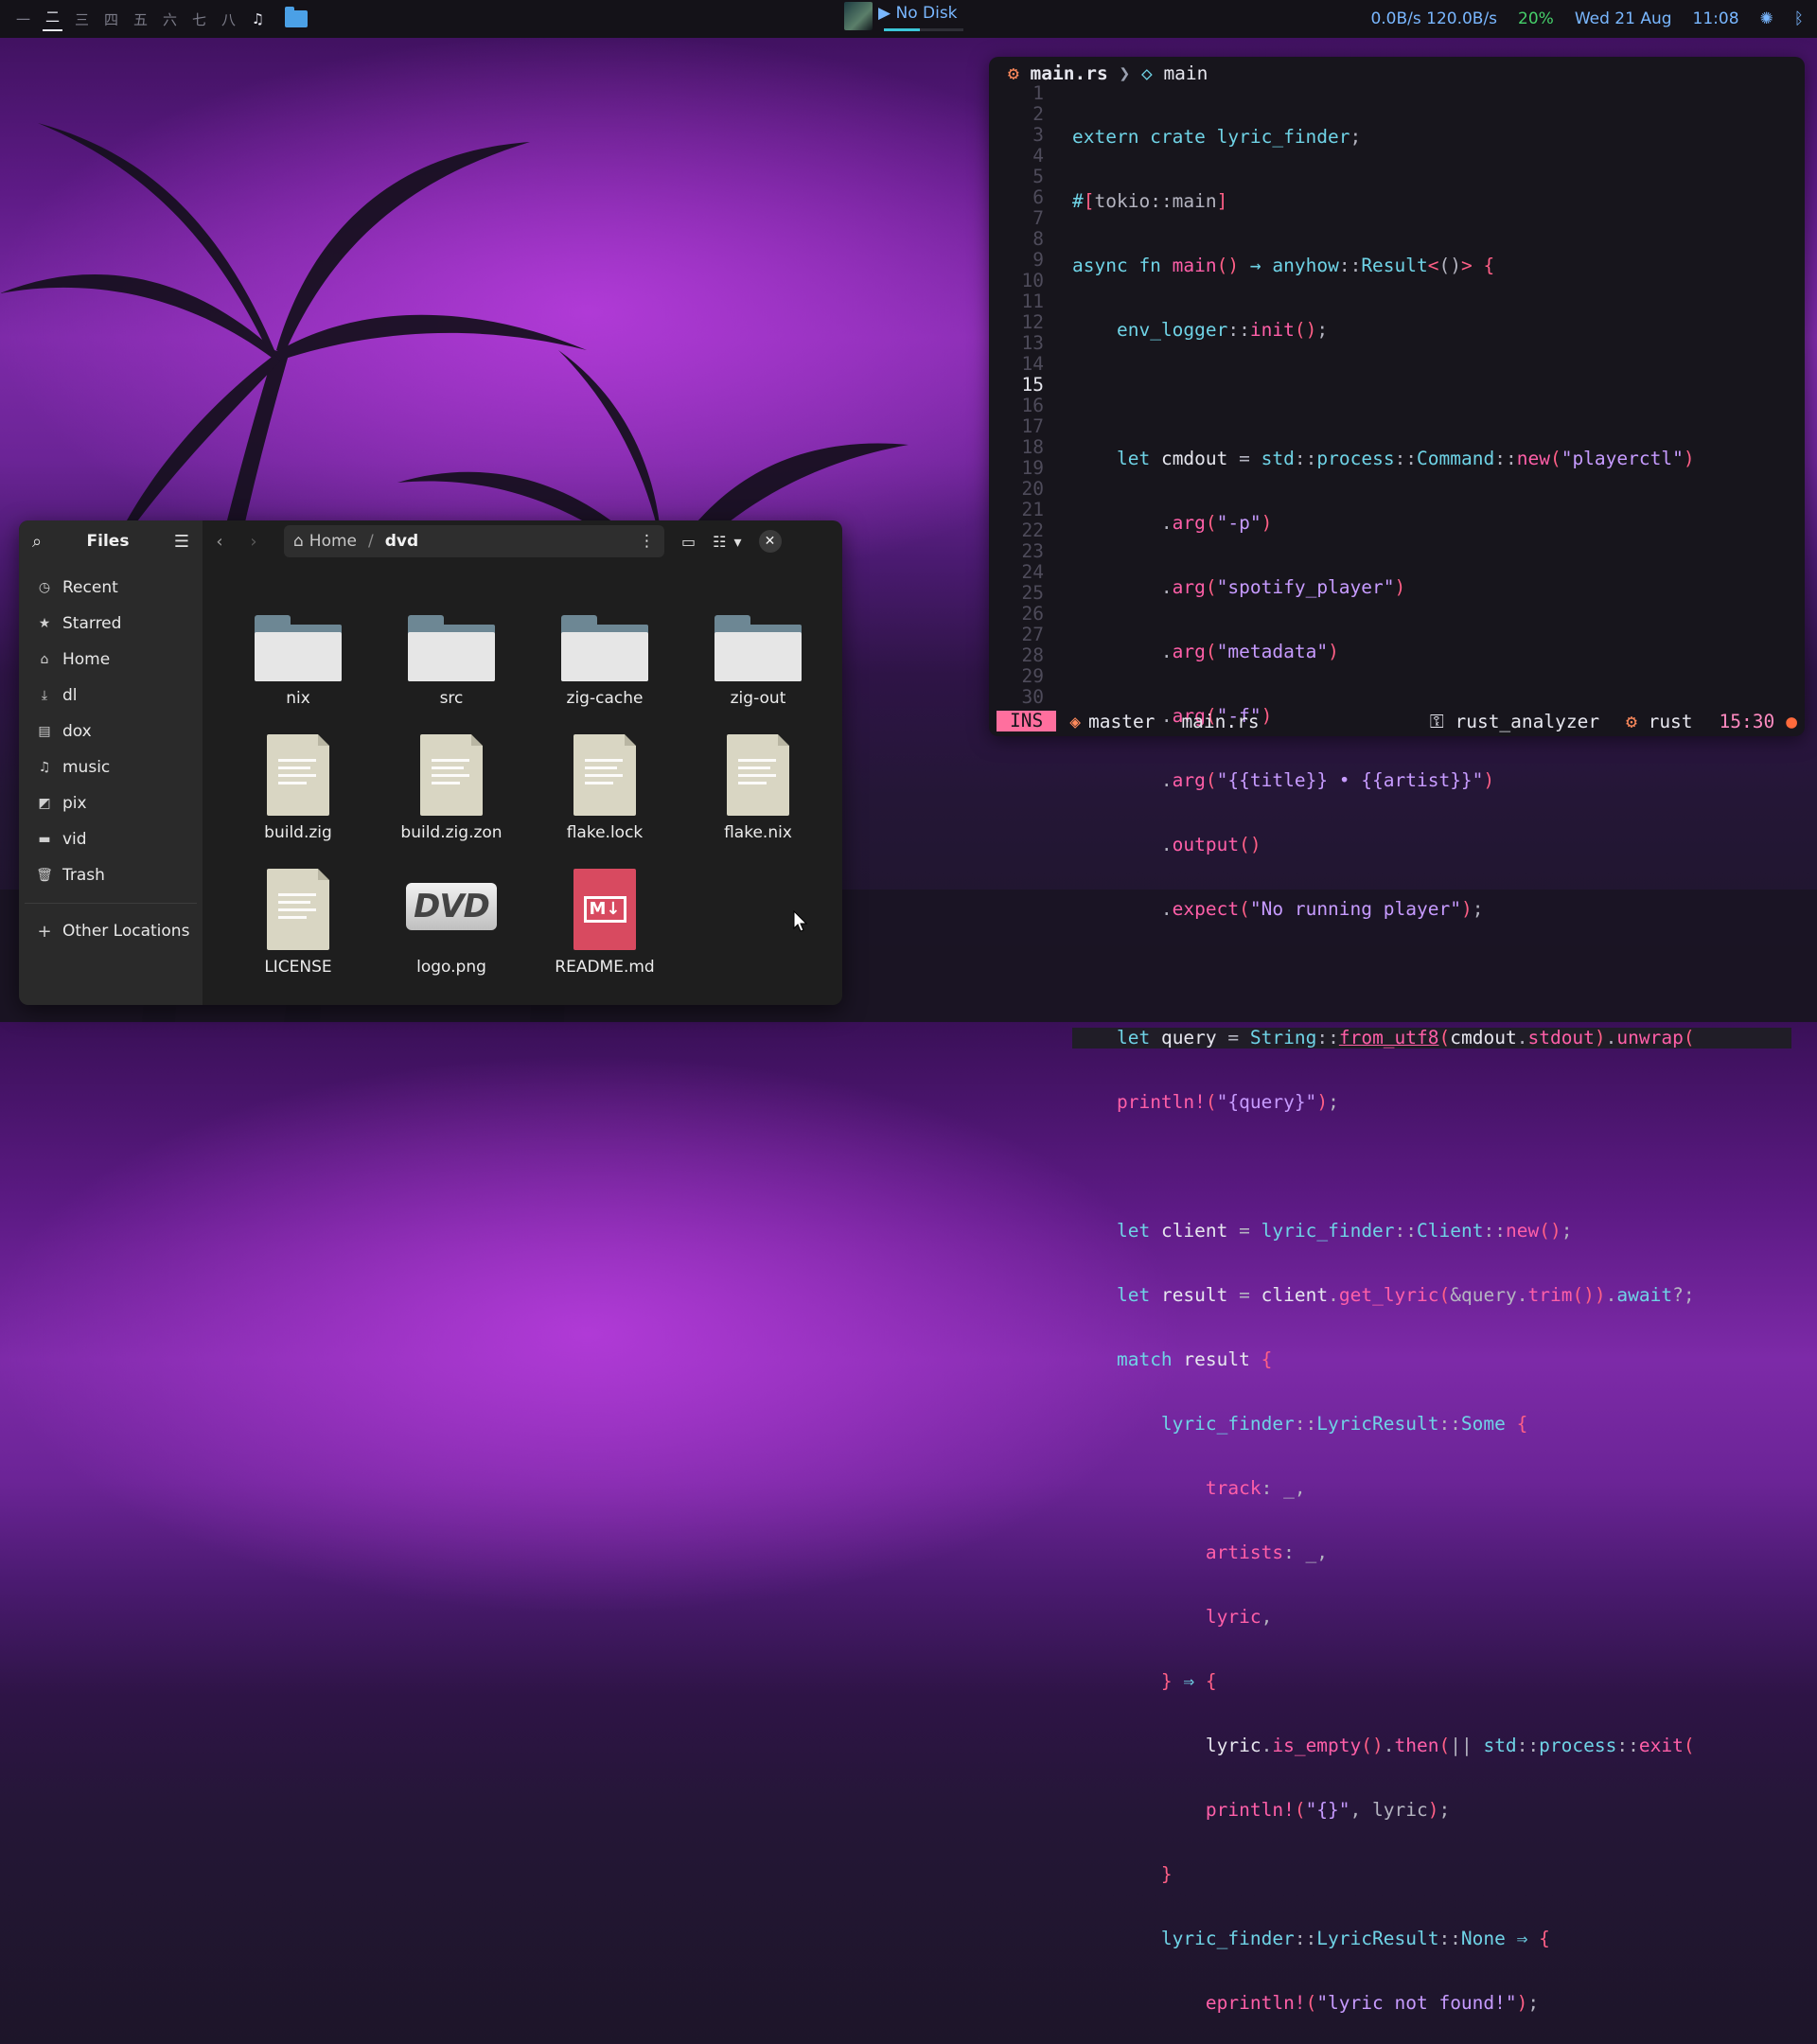  What do you see at coordinates (770, 541) in the screenshot?
I see `close-button: ✕` at bounding box center [770, 541].